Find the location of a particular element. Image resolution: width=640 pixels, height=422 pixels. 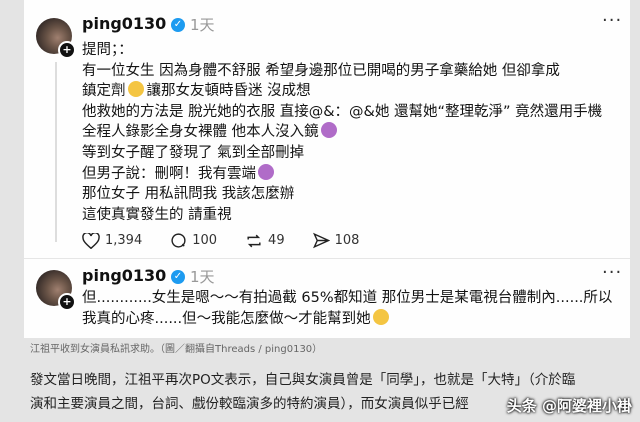

crying-emoji-icon is located at coordinates (380, 316).